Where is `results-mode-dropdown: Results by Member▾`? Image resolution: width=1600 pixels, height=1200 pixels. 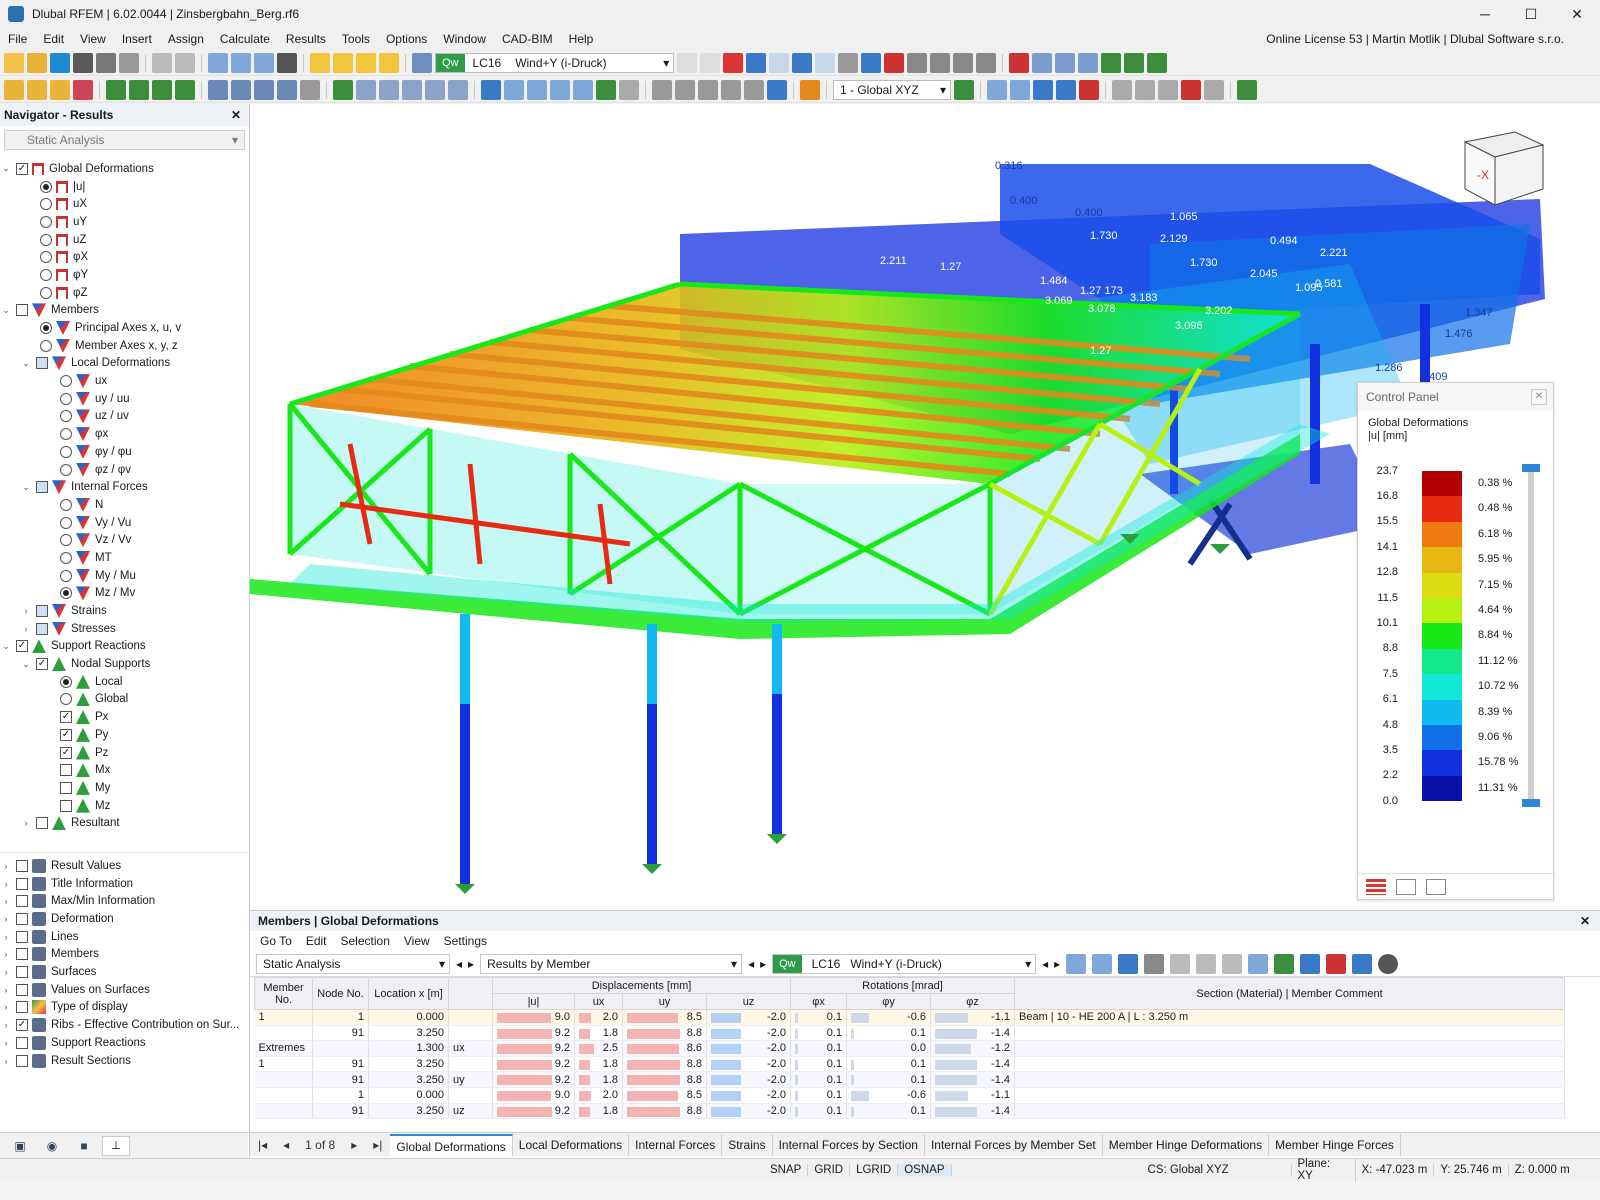
results-mode-dropdown: Results by Member▾ is located at coordinates (611, 964).